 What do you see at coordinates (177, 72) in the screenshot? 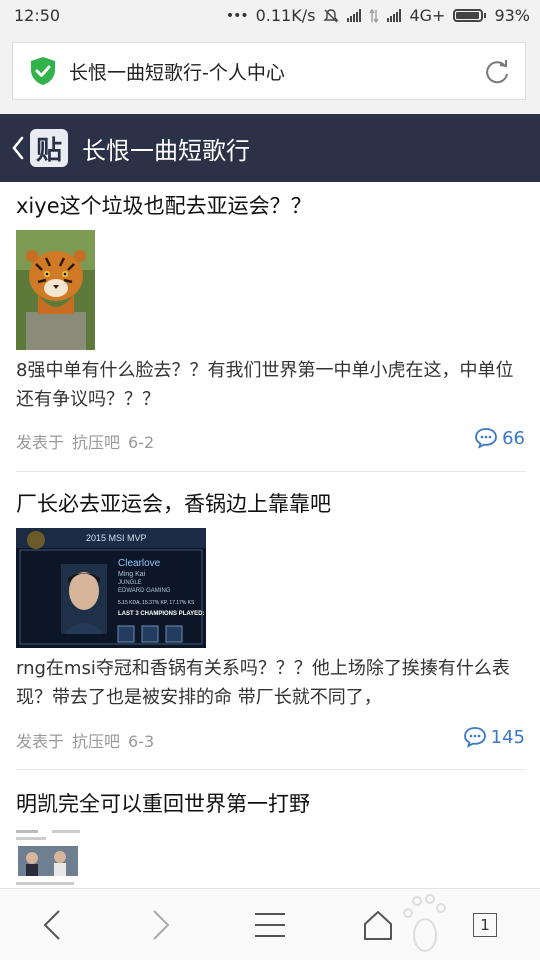
I see `page-url-title: 长恨一曲短歌行-个人中心` at bounding box center [177, 72].